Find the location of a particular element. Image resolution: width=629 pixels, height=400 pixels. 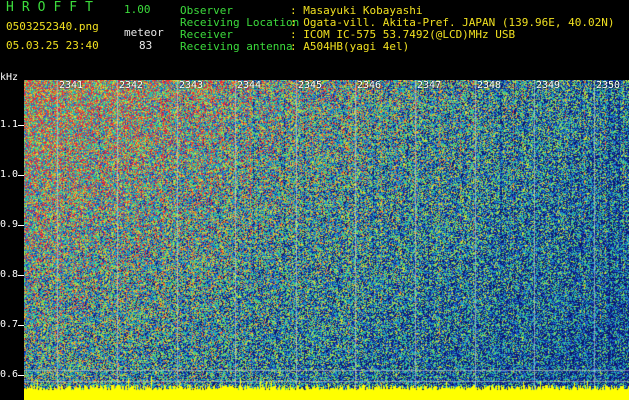

time-tick-label: 2350 is located at coordinates (608, 85).